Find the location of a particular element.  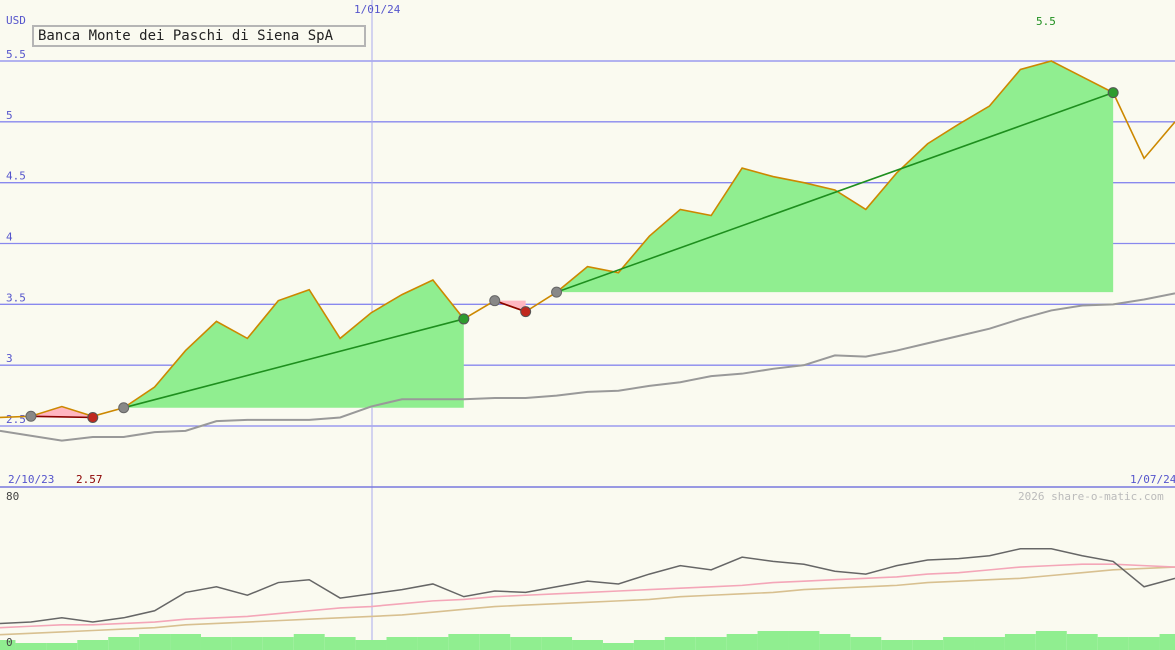

start-date-label: 2/10/23 is located at coordinates (31, 479).